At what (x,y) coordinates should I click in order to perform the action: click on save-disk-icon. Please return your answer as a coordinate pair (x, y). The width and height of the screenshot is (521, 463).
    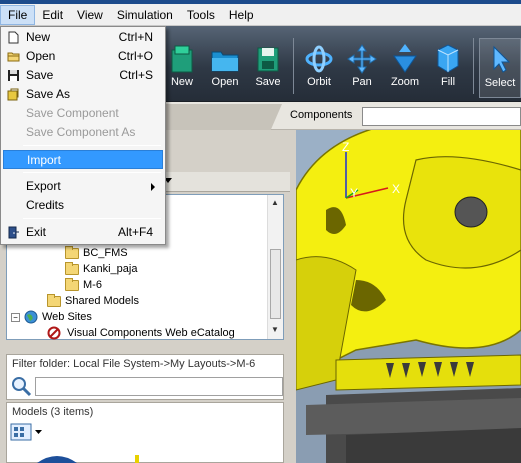
    Looking at the image, I should click on (268, 59).